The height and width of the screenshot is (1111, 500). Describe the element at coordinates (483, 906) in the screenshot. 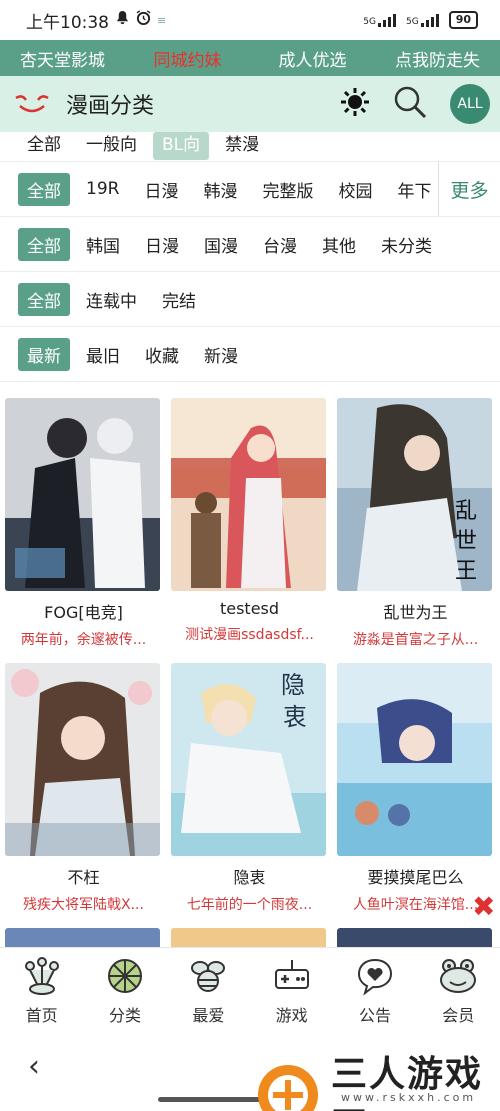

I see `close-ad-icon: ✖` at that location.